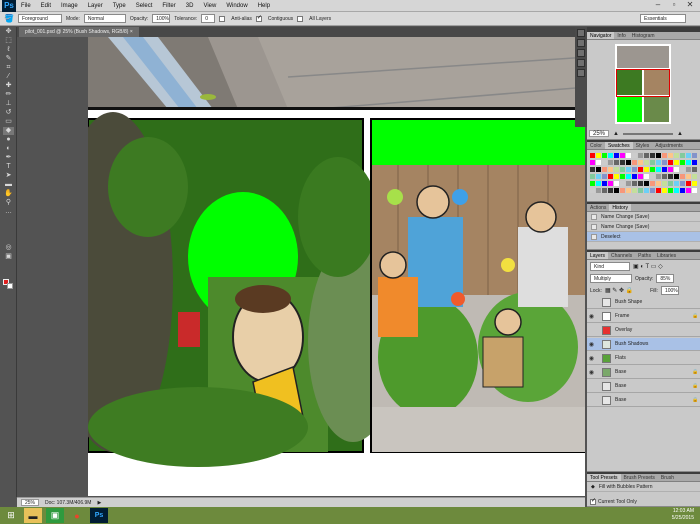 The width and height of the screenshot is (700, 524). Describe the element at coordinates (8, 104) in the screenshot. I see `clone-stamp-tool-icon: ⊥` at that location.